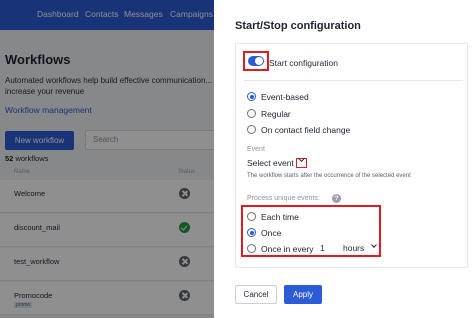 Image resolution: width=474 pixels, height=318 pixels. Describe the element at coordinates (306, 130) in the screenshot. I see `radio-label-contact-field-change: On contact field change` at that location.